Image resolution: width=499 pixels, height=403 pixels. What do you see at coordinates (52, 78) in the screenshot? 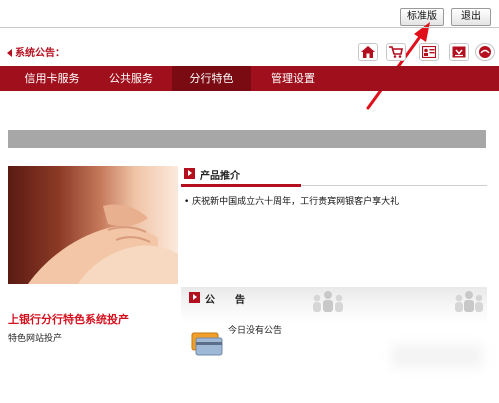
I see `nav-credit-card-services: 信用卡服务` at bounding box center [52, 78].